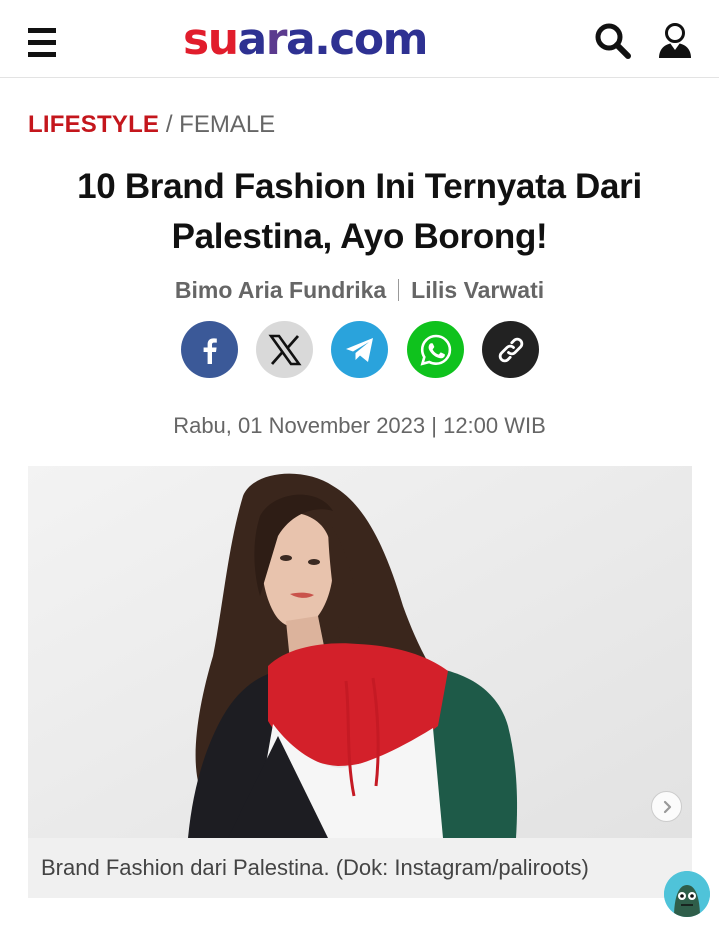 This screenshot has height=926, width=719. I want to click on whatsapp-icon, so click(435, 350).